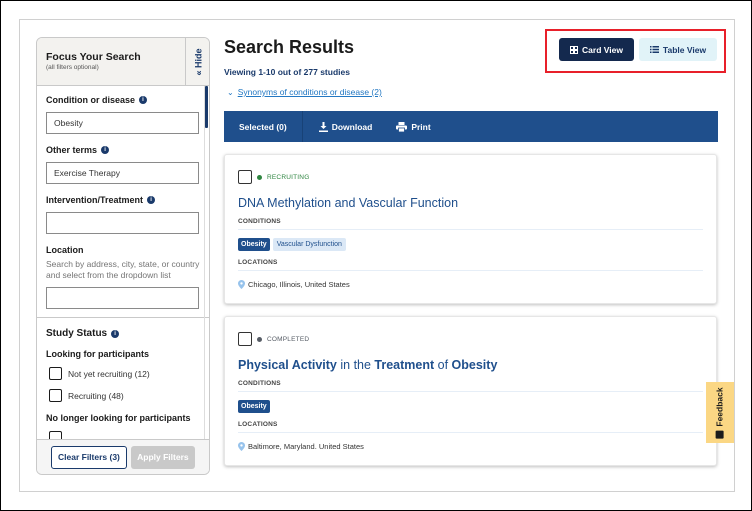 The width and height of the screenshot is (752, 511). Describe the element at coordinates (470, 446) in the screenshot. I see `study-location: Baltimore, Maryland. United States` at that location.